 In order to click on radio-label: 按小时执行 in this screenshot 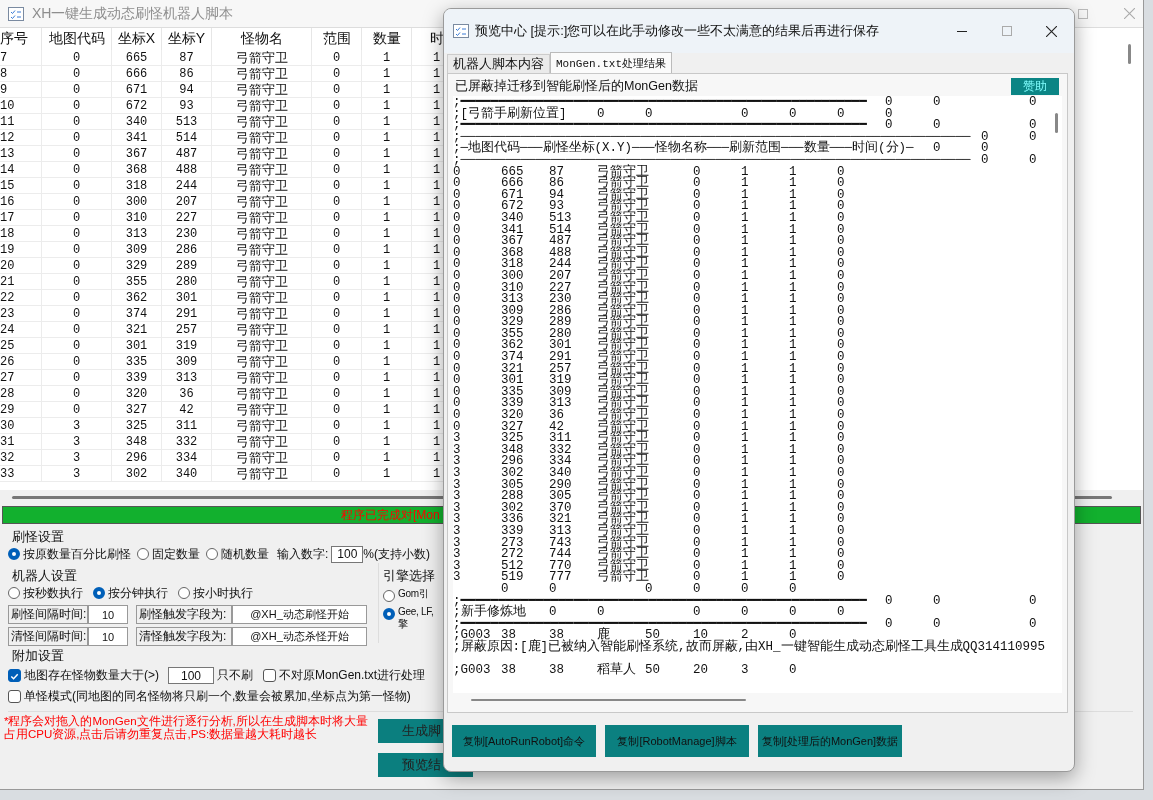, I will do `click(223, 593)`.